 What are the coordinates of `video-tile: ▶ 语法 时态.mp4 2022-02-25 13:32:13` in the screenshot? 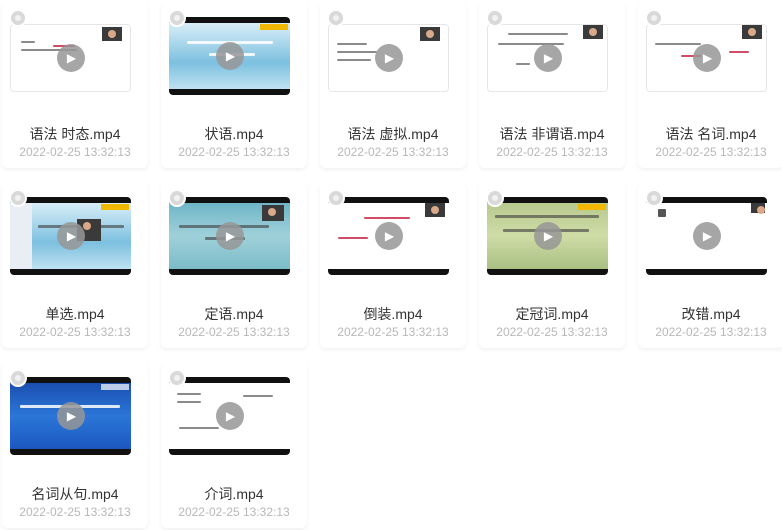 It's located at (75, 85).